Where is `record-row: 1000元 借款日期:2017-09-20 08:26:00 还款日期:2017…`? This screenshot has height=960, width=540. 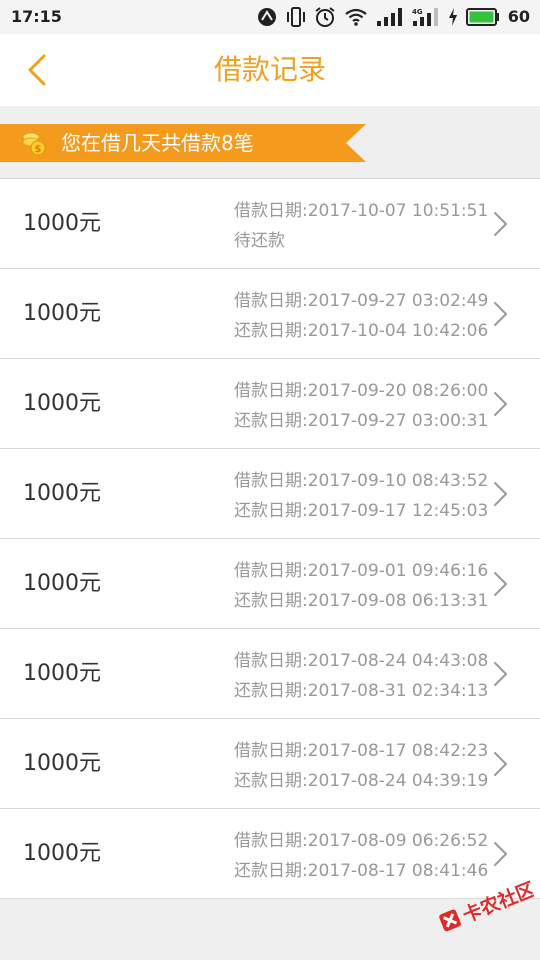
record-row: 1000元 借款日期:2017-09-20 08:26:00 还款日期:2017… is located at coordinates (270, 404).